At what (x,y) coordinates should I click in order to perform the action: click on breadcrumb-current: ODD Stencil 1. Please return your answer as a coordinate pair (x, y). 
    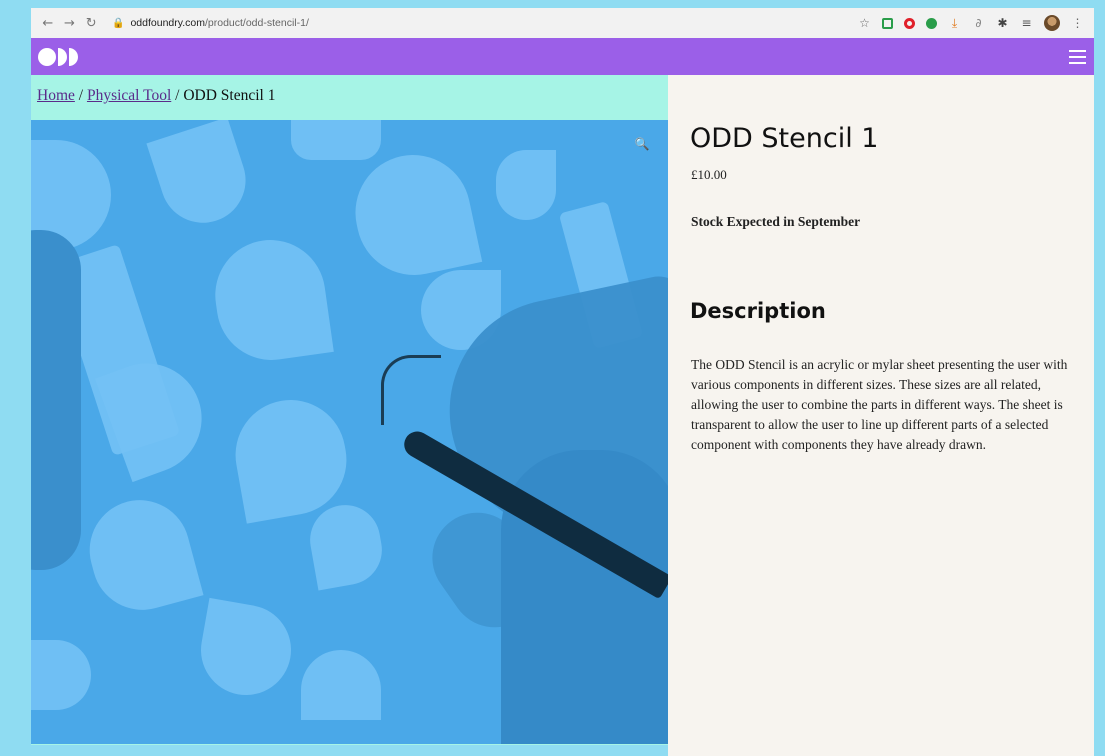
    Looking at the image, I should click on (229, 95).